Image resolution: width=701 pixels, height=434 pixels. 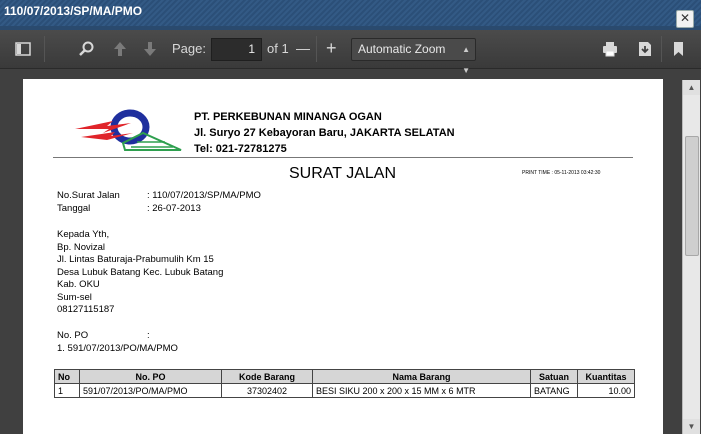 I want to click on company-name: PT. PERKEBUNAN MINANGA OGAN, so click(x=288, y=117).